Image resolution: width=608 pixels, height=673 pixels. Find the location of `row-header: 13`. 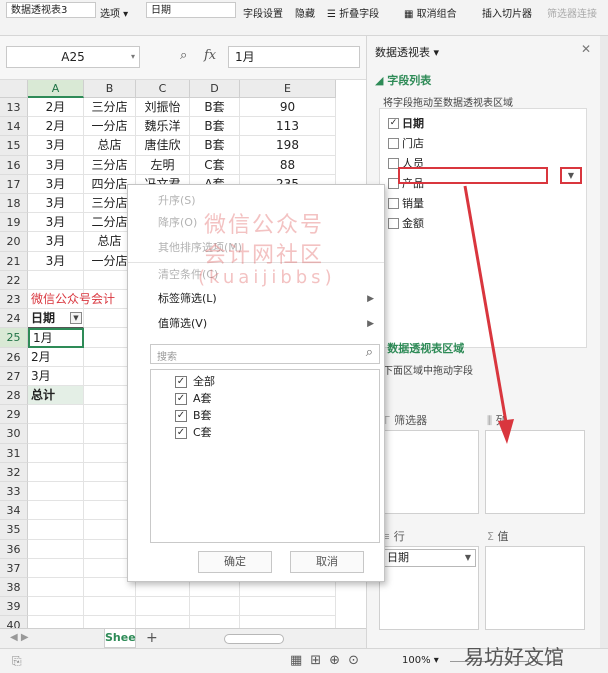

row-header: 13 is located at coordinates (14, 108).